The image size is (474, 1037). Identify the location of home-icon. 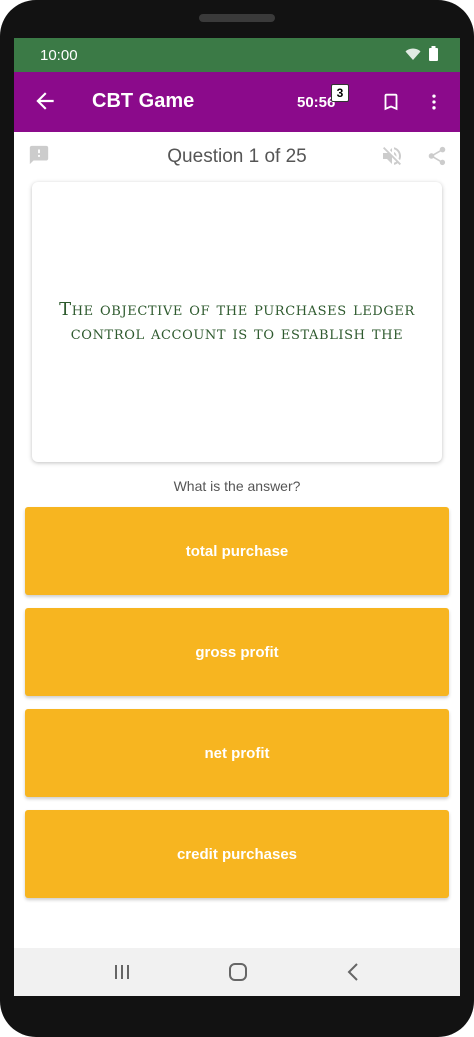
(238, 972).